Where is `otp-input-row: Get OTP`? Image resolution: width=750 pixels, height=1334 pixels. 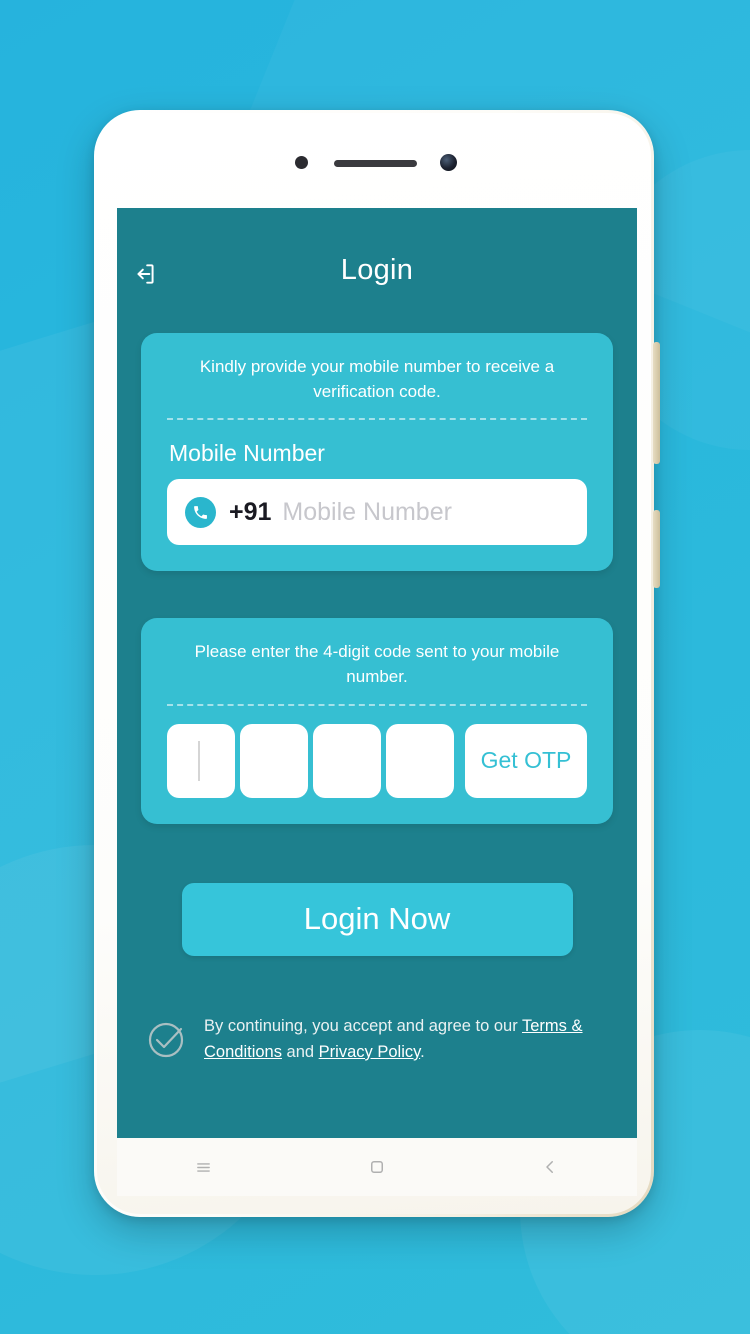
otp-input-row: Get OTP is located at coordinates (377, 755).